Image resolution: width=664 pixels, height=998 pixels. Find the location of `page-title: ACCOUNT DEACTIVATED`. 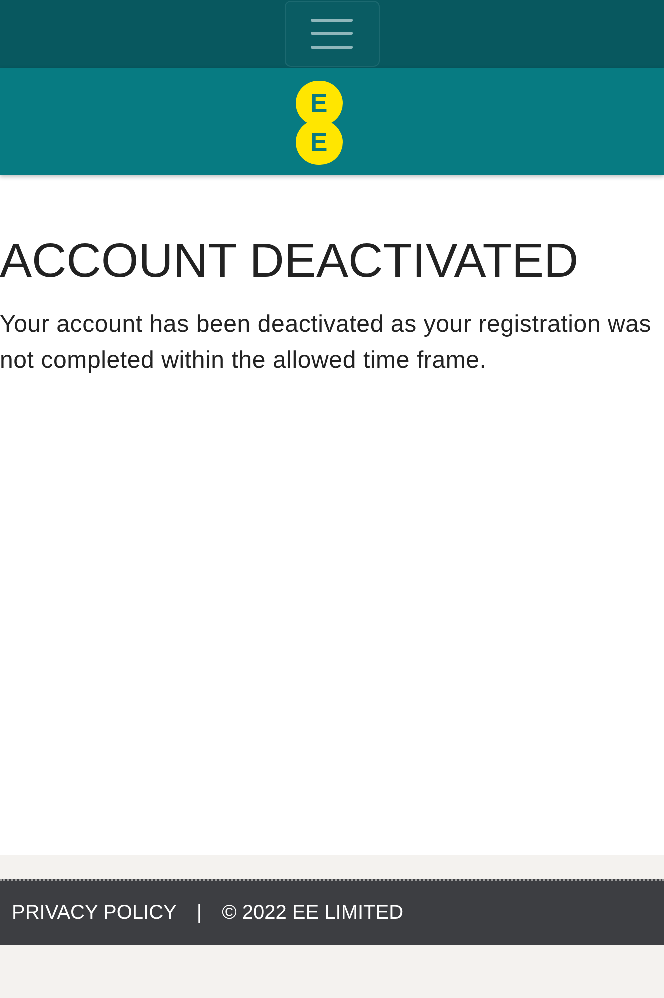

page-title: ACCOUNT DEACTIVATED is located at coordinates (290, 262).